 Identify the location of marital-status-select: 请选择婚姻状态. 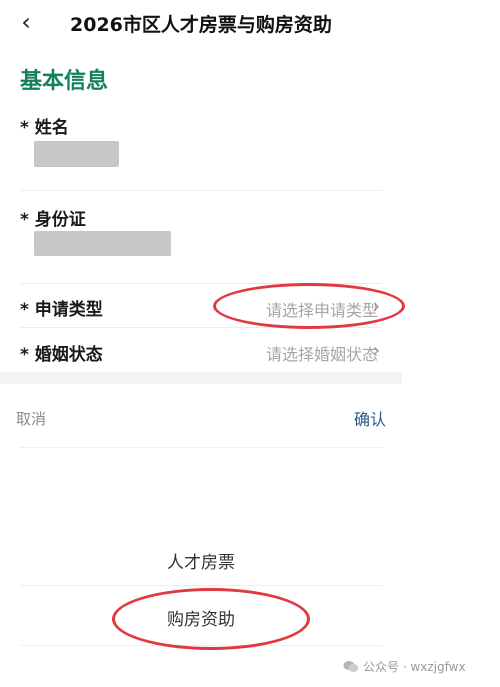
(322, 353).